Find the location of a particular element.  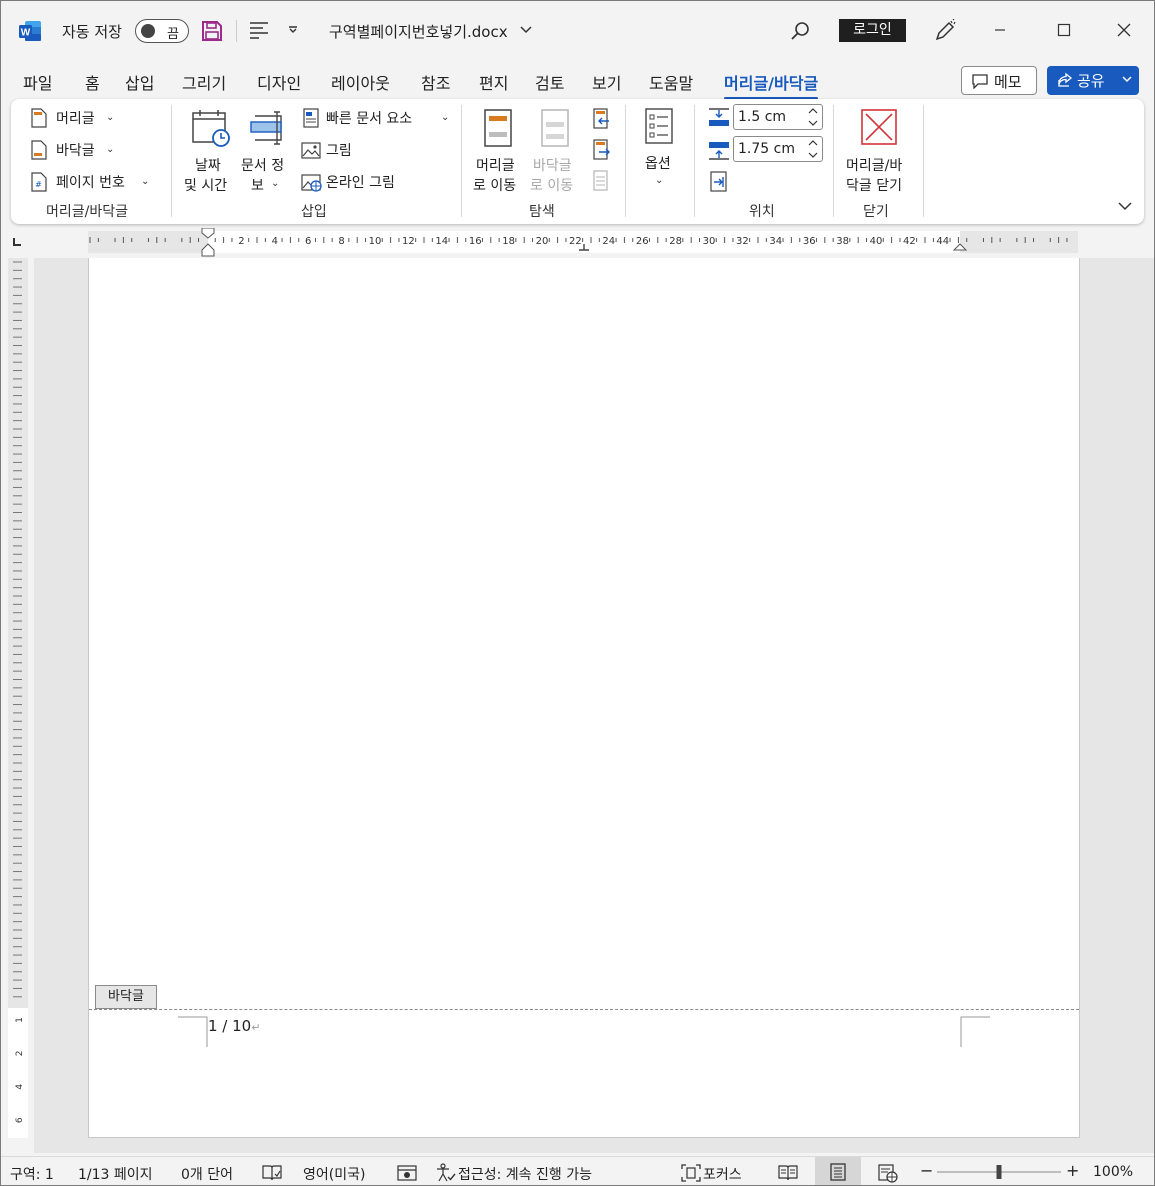

ruler-number: 38 is located at coordinates (842, 241).